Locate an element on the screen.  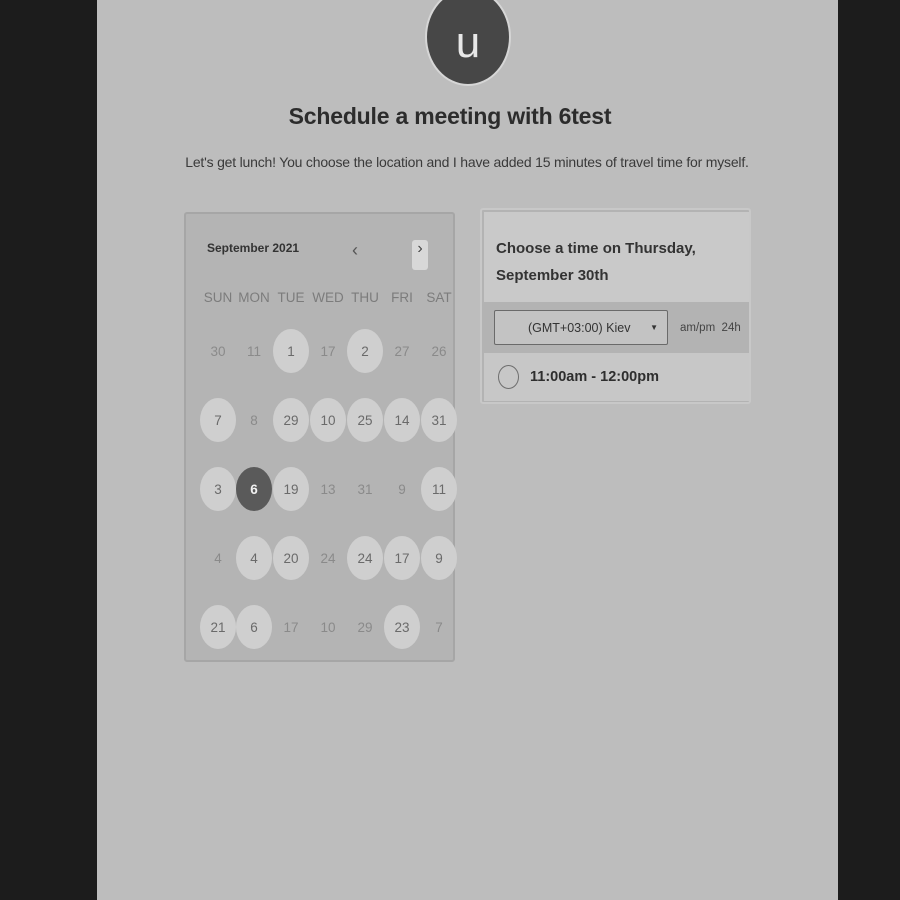
avatar-initial: u is located at coordinates (468, 42).